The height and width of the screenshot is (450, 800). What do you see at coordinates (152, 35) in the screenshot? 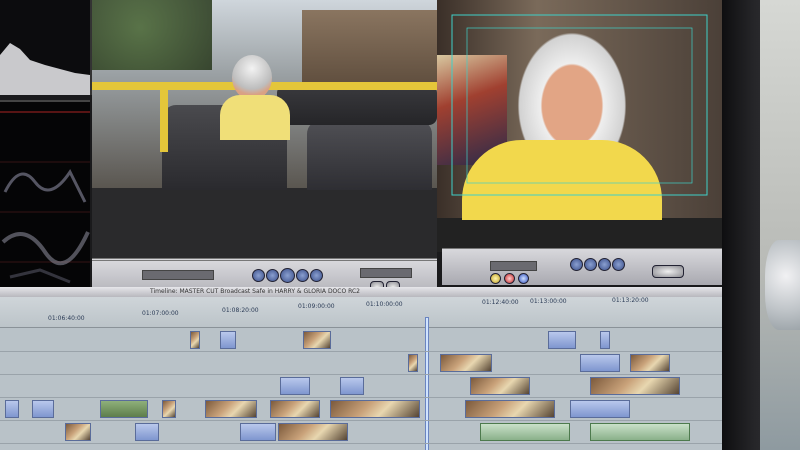
I see `video-trees` at bounding box center [152, 35].